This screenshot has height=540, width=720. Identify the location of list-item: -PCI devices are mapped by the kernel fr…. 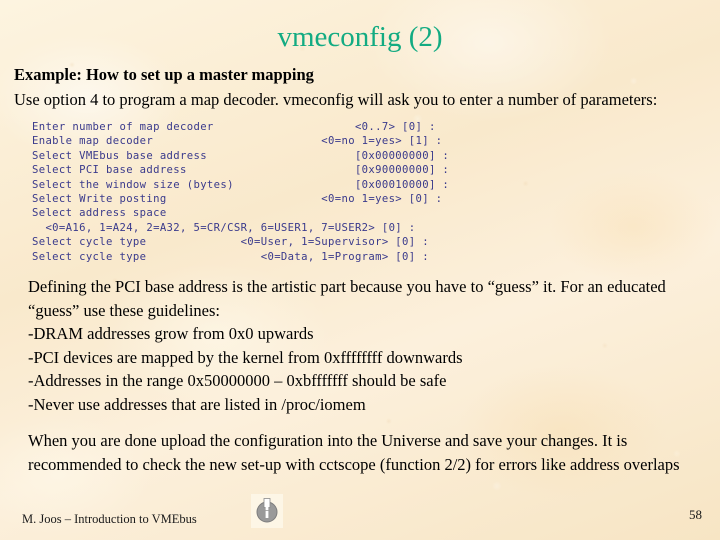
(245, 357).